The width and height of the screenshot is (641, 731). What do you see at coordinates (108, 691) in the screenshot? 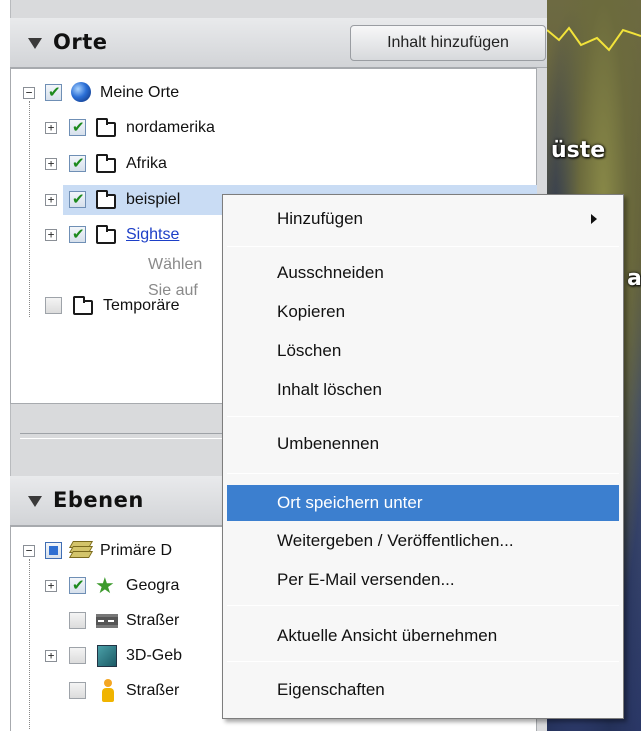
I see `street-view-person-icon` at bounding box center [108, 691].